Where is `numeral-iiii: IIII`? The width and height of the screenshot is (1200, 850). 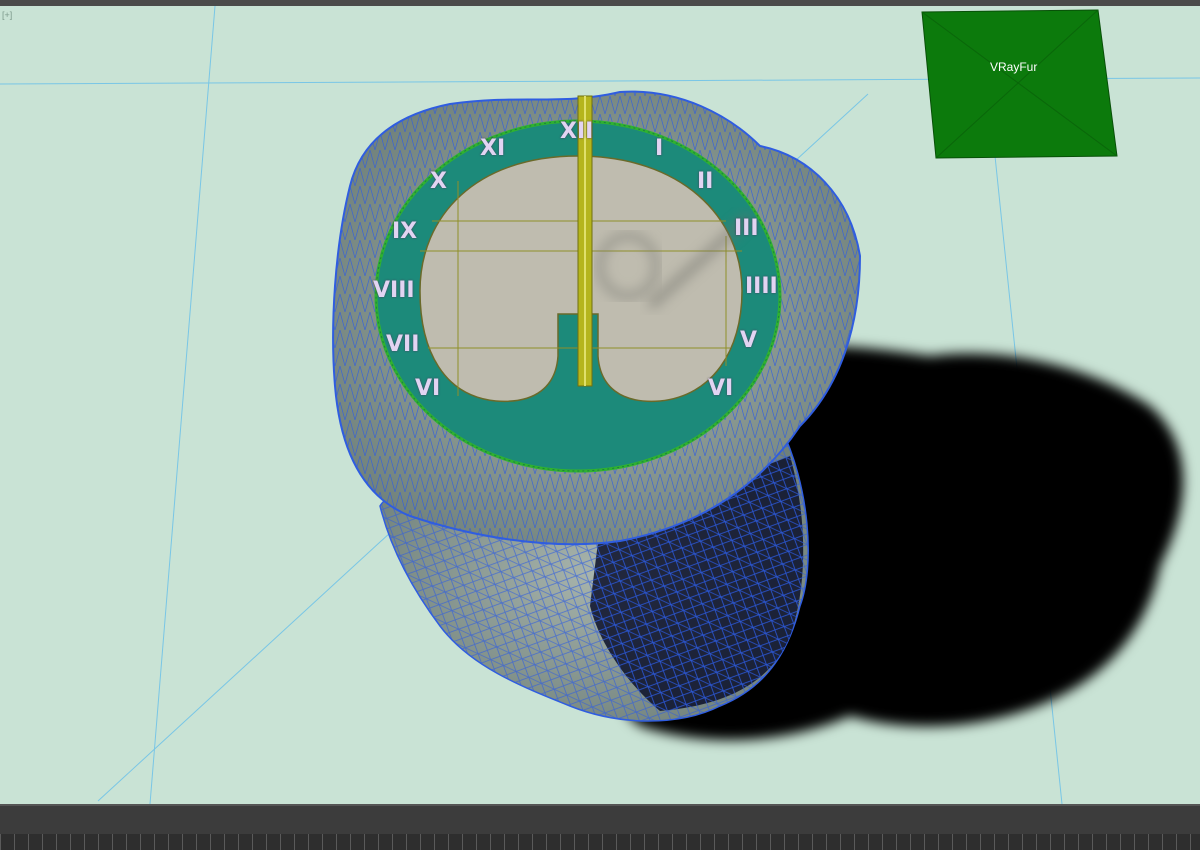
numeral-iiii: IIII is located at coordinates (761, 286).